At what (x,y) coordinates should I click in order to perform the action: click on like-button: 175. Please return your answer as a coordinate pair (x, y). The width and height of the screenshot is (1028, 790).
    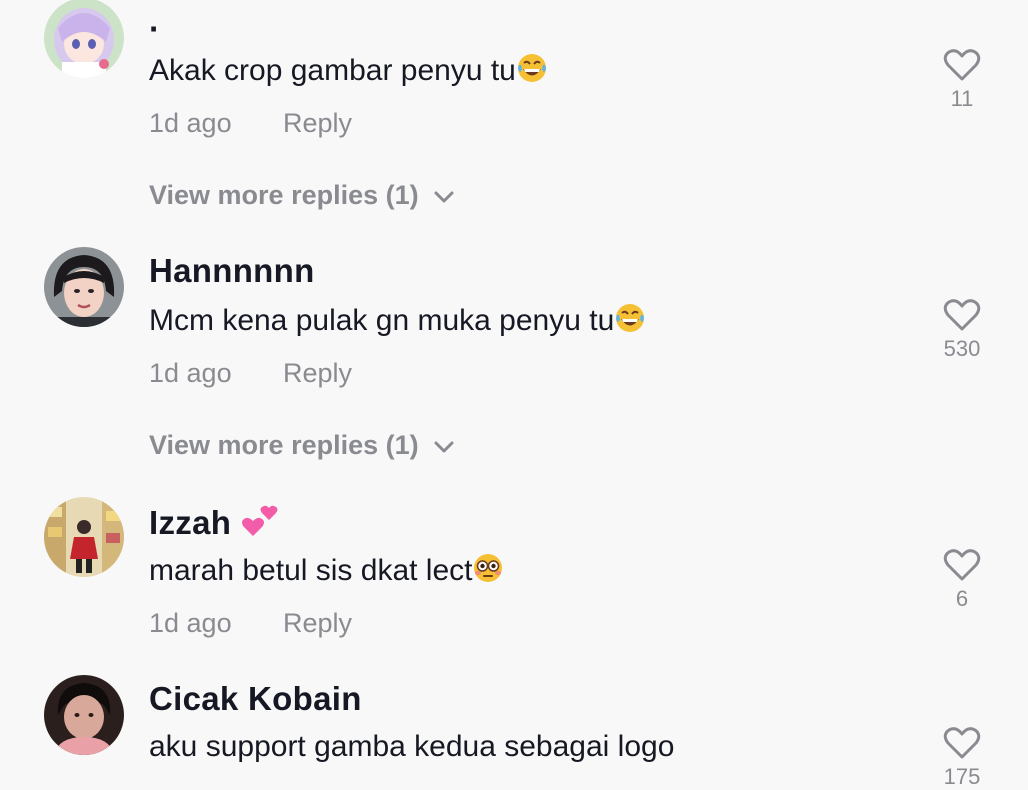
    Looking at the image, I should click on (962, 758).